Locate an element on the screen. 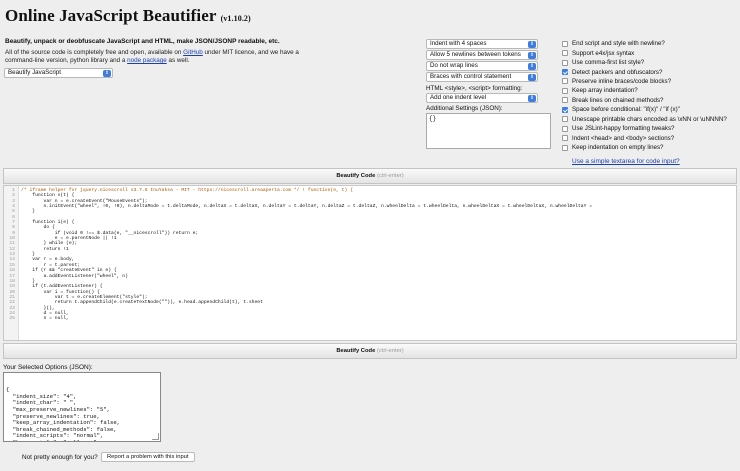  brace-style-select-value: Braces with control statement is located at coordinates (471, 76).